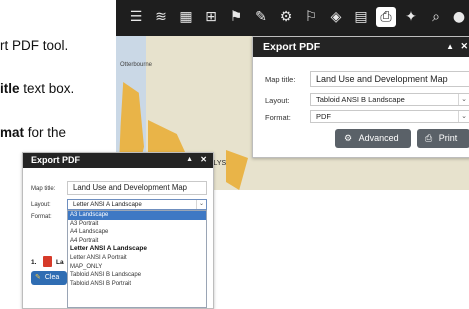 The width and height of the screenshot is (469, 309). Describe the element at coordinates (37, 88) in the screenshot. I see `instruction-line-2: itle text box.` at that location.